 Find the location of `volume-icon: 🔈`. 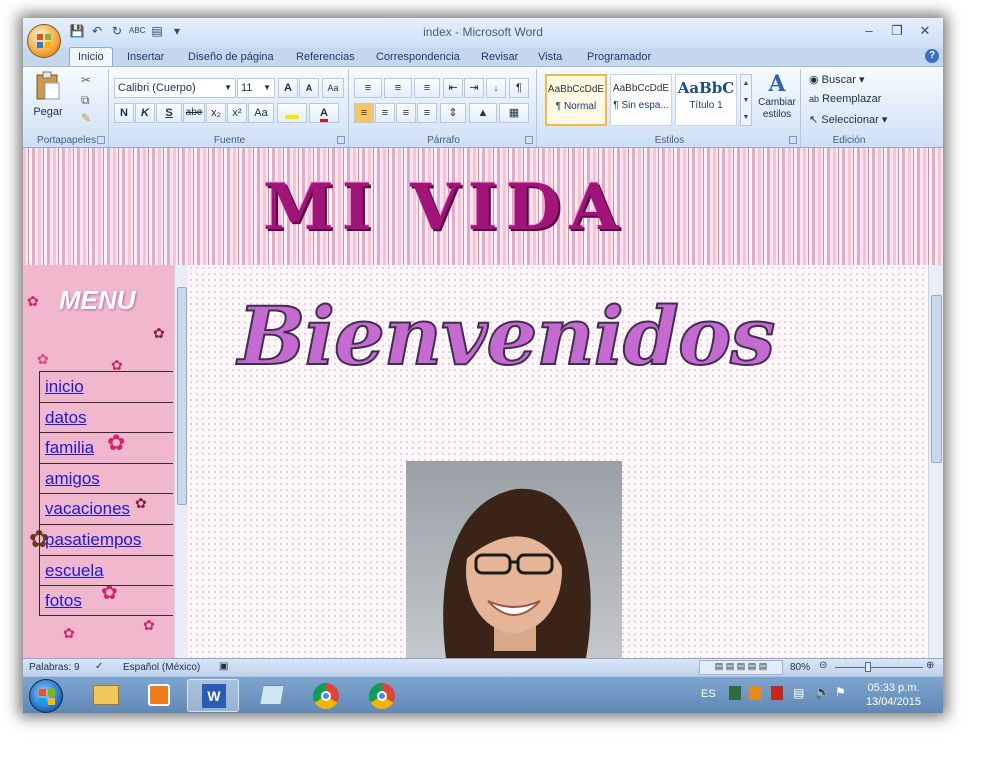

volume-icon: 🔈 is located at coordinates (822, 692).